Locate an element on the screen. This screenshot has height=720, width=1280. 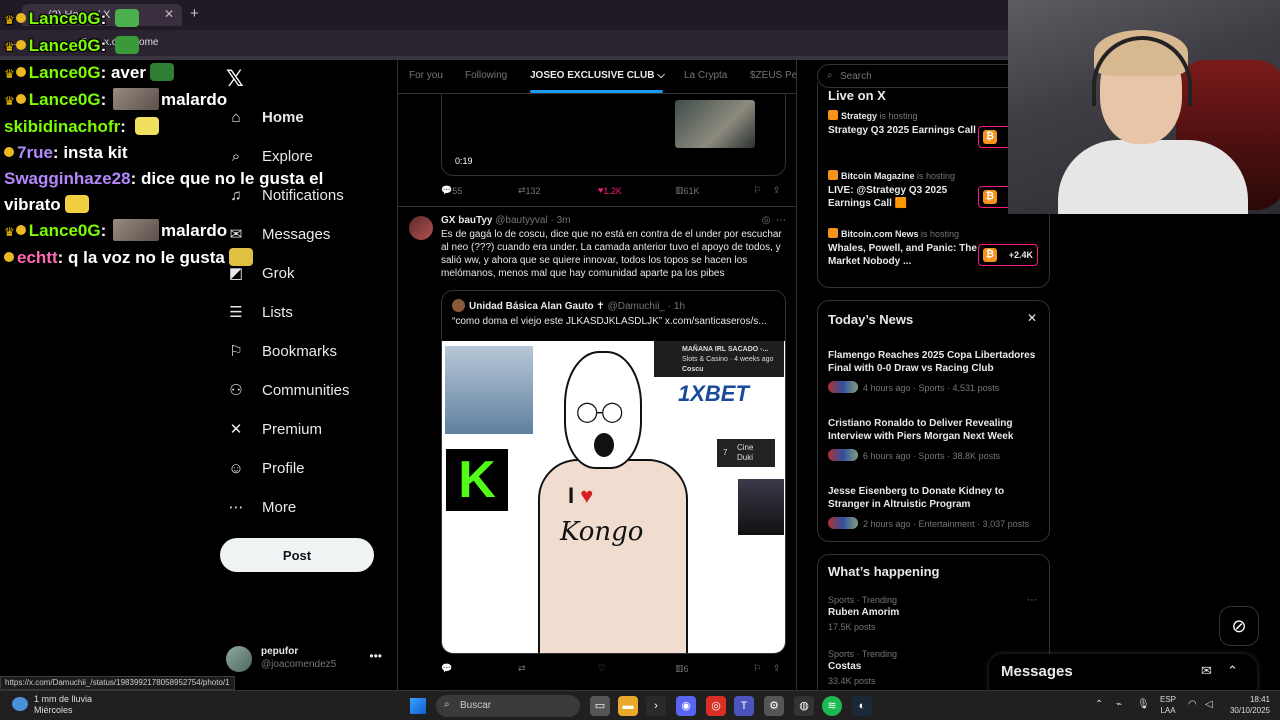
reply-icon: 💬 is located at coordinates (446, 668).